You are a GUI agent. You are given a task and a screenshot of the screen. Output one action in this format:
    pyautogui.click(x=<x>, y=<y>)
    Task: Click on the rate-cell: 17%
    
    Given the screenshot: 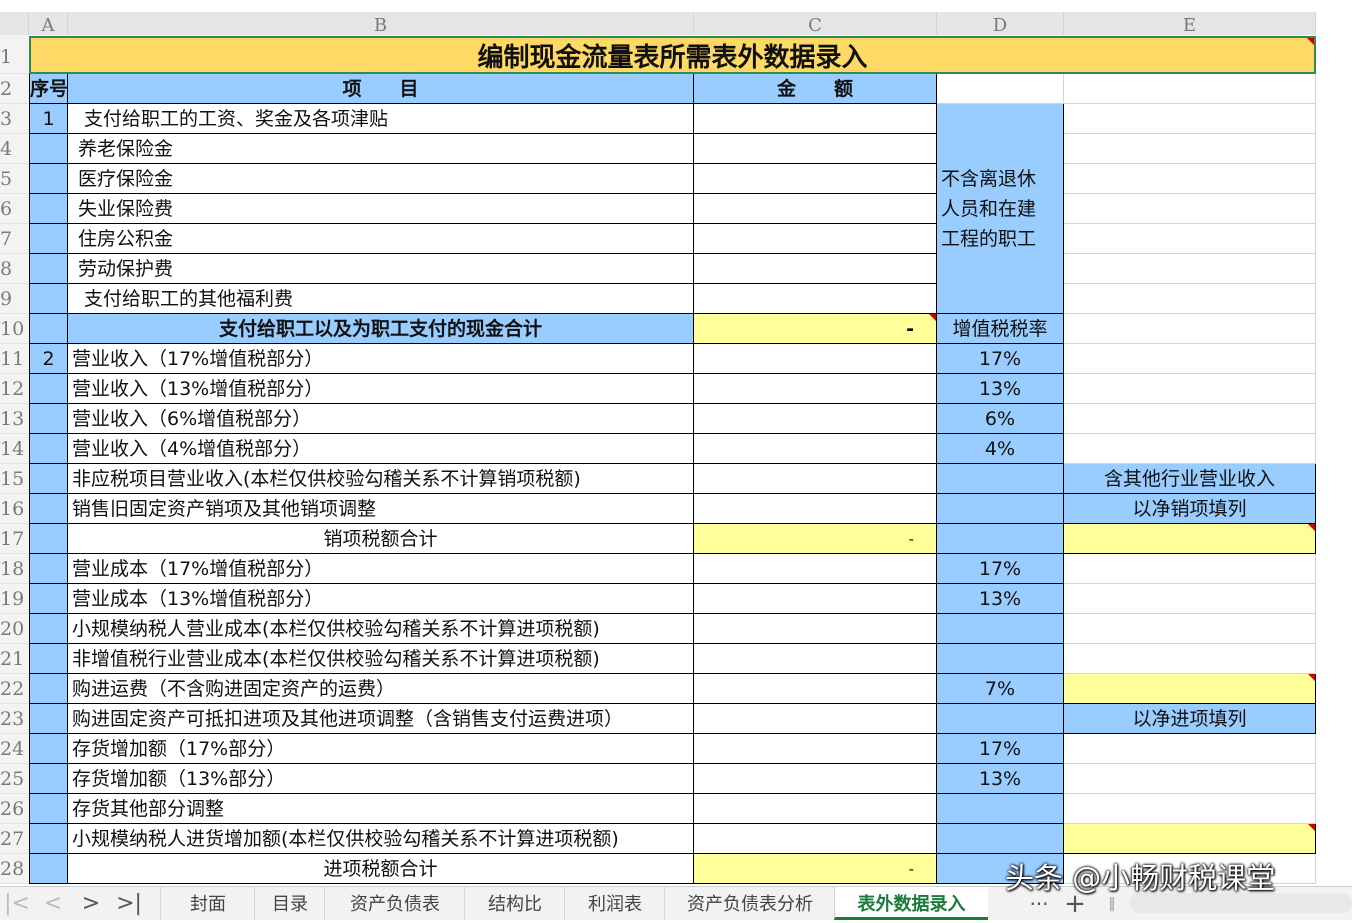 What is the action you would take?
    pyautogui.click(x=1000, y=359)
    